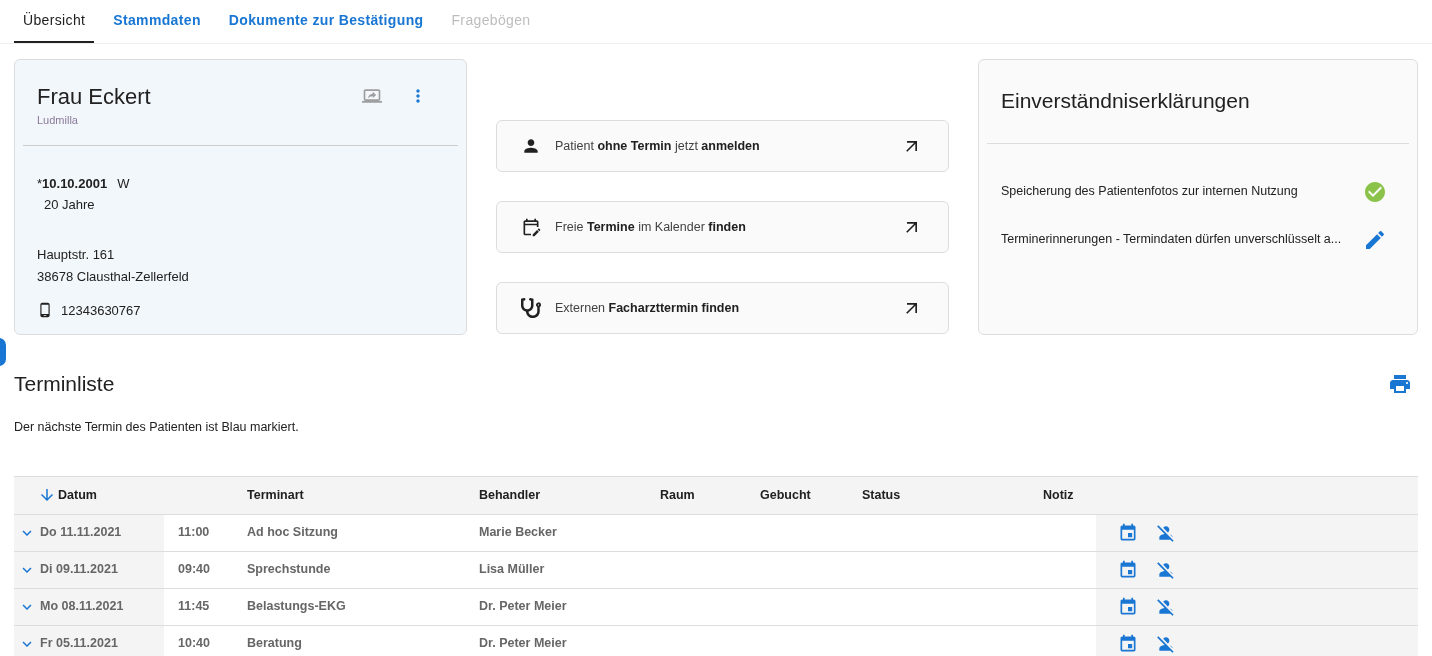 Image resolution: width=1432 pixels, height=656 pixels. I want to click on age: 20 Jahre, so click(70, 205).